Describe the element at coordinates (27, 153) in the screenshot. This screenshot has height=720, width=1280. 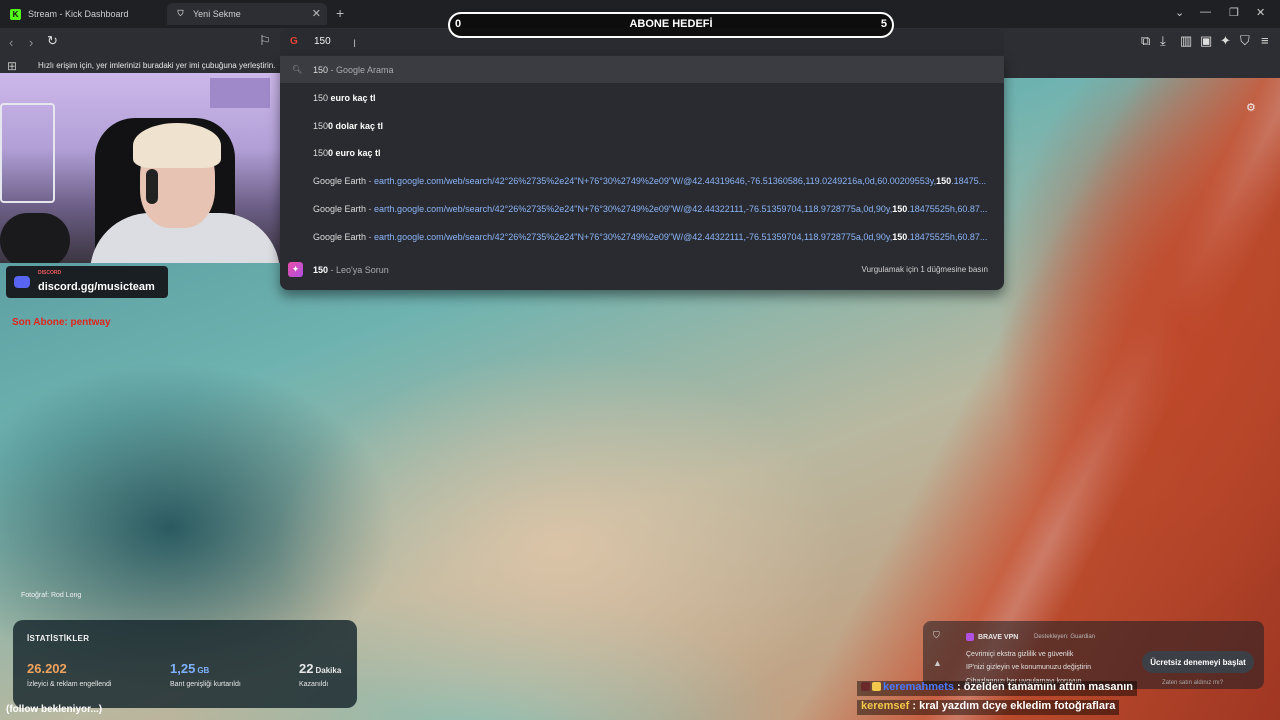
I see `bird-cage` at that location.